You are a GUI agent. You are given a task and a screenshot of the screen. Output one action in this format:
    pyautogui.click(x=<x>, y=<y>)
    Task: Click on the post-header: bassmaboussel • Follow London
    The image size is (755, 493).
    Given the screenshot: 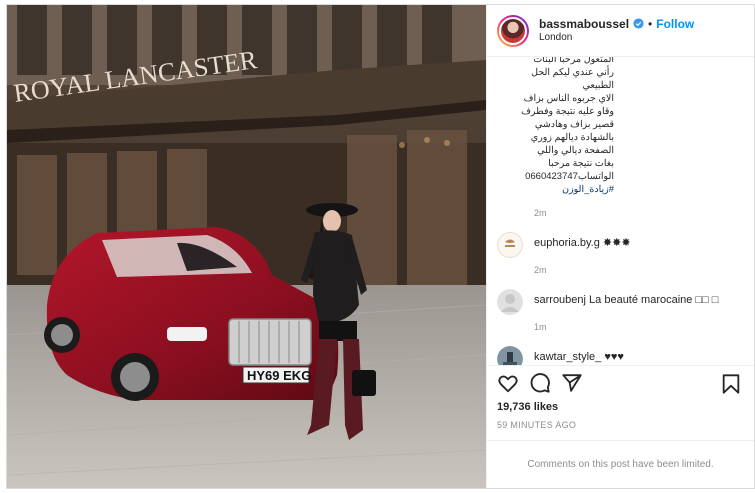 What is the action you would take?
    pyautogui.click(x=620, y=31)
    